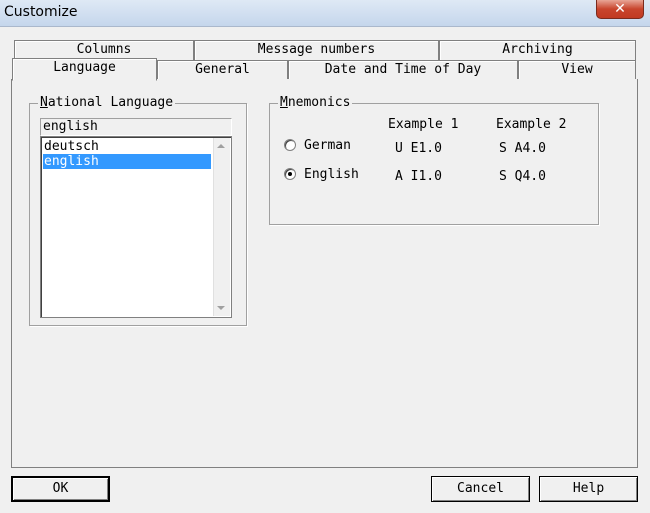 This screenshot has height=513, width=650. What do you see at coordinates (136, 227) in the screenshot?
I see `language-listbox: deutsch english` at bounding box center [136, 227].